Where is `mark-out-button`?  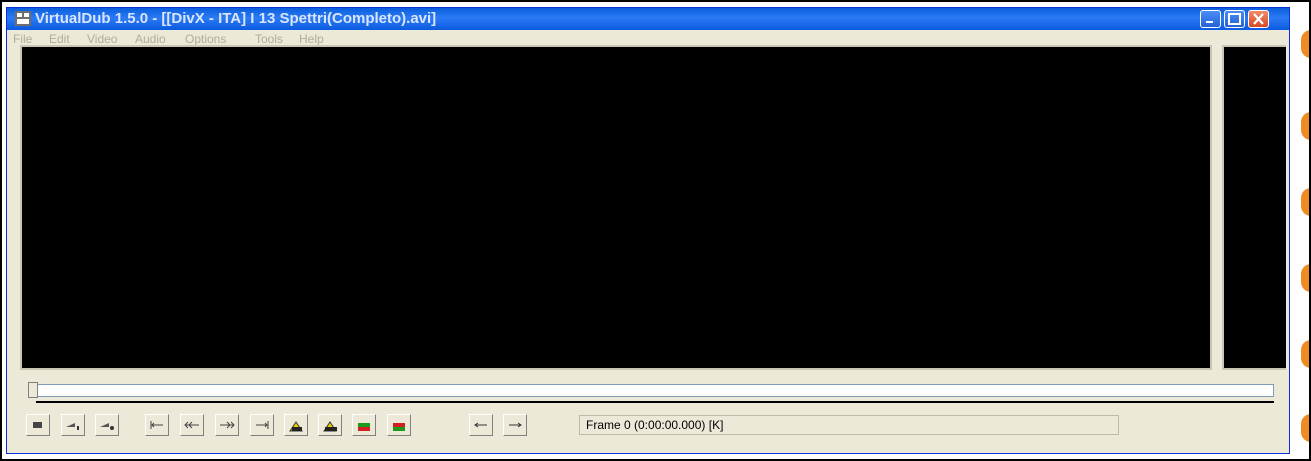
mark-out-button is located at coordinates (515, 425).